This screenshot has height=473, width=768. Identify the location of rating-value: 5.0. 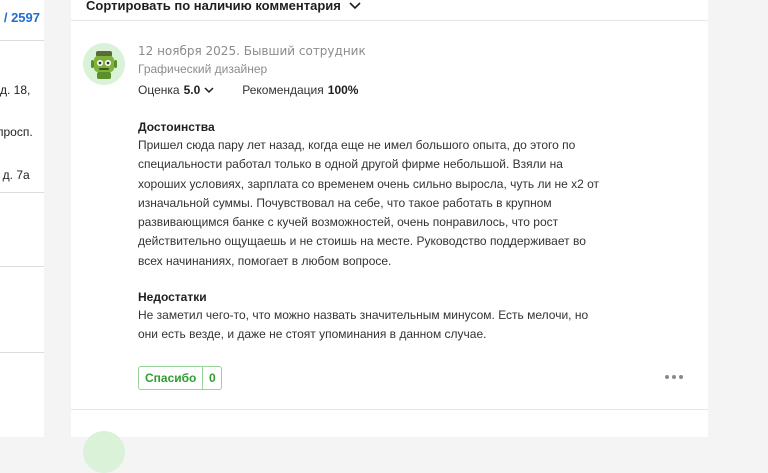
(192, 90).